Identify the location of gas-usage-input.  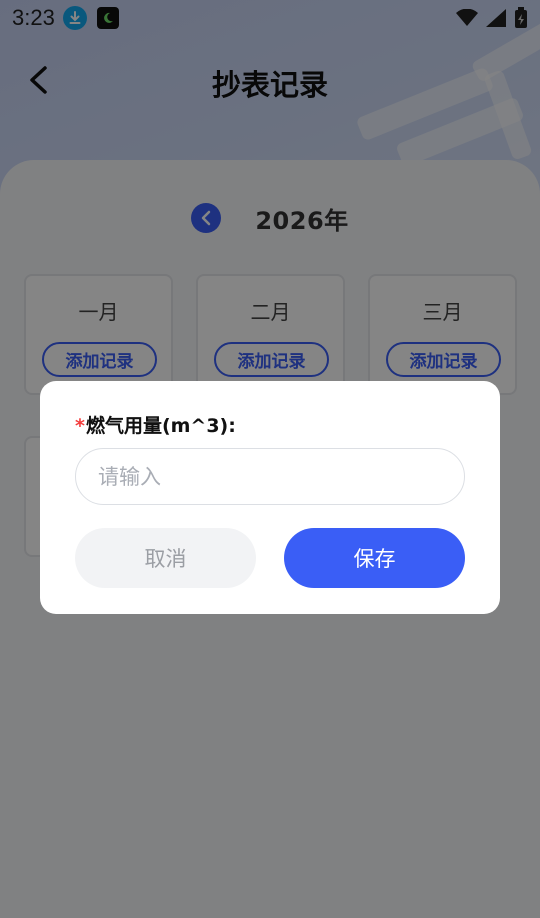
(270, 476).